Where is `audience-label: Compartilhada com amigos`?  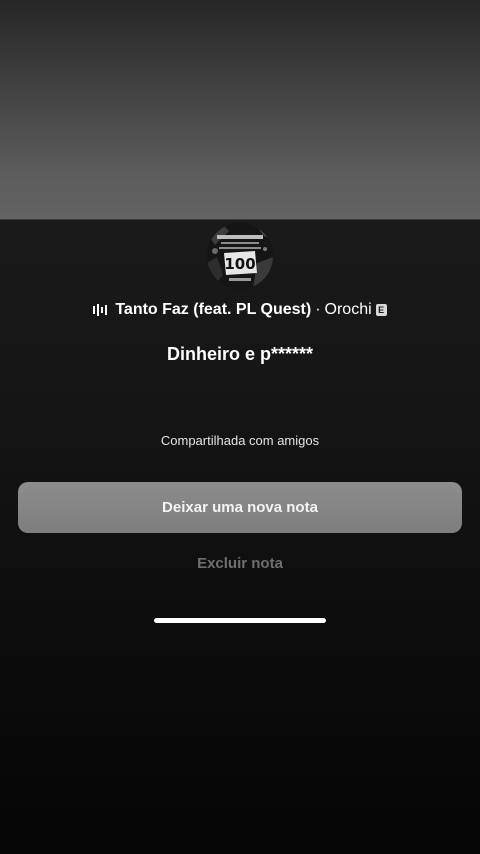
audience-label: Compartilhada com amigos is located at coordinates (240, 440).